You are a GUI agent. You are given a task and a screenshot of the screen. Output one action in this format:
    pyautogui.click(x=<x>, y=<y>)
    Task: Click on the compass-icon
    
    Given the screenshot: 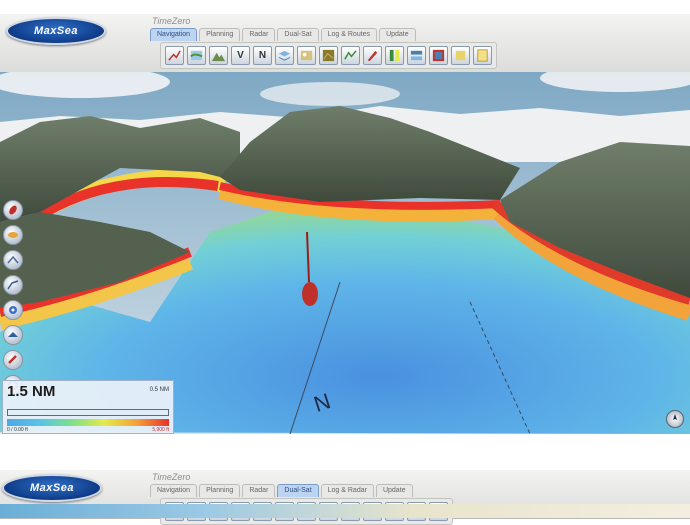 What is the action you would take?
    pyautogui.click(x=675, y=419)
    